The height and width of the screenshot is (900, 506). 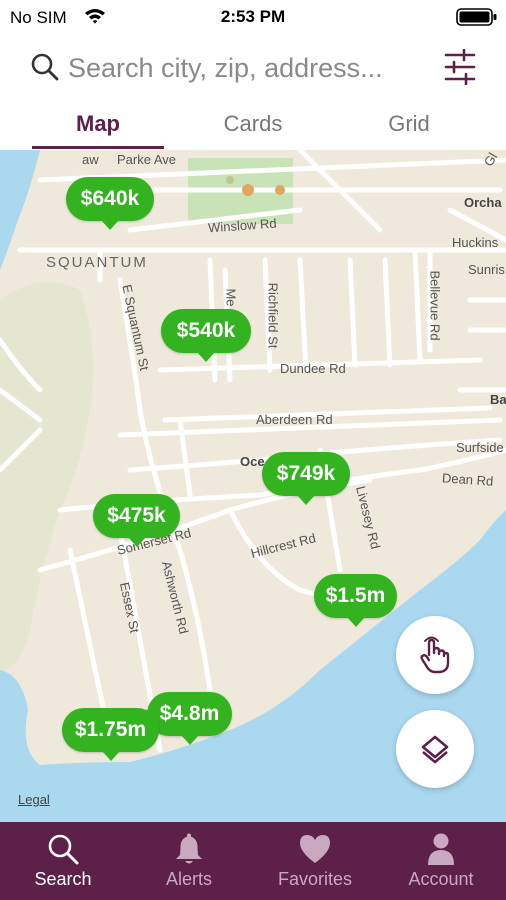 I want to click on nav-favorites: Favorites, so click(x=315, y=861).